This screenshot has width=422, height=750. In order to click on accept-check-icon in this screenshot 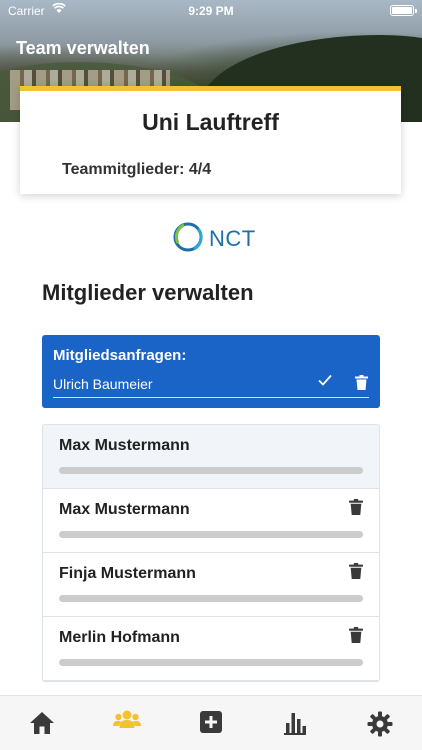, I will do `click(325, 382)`.